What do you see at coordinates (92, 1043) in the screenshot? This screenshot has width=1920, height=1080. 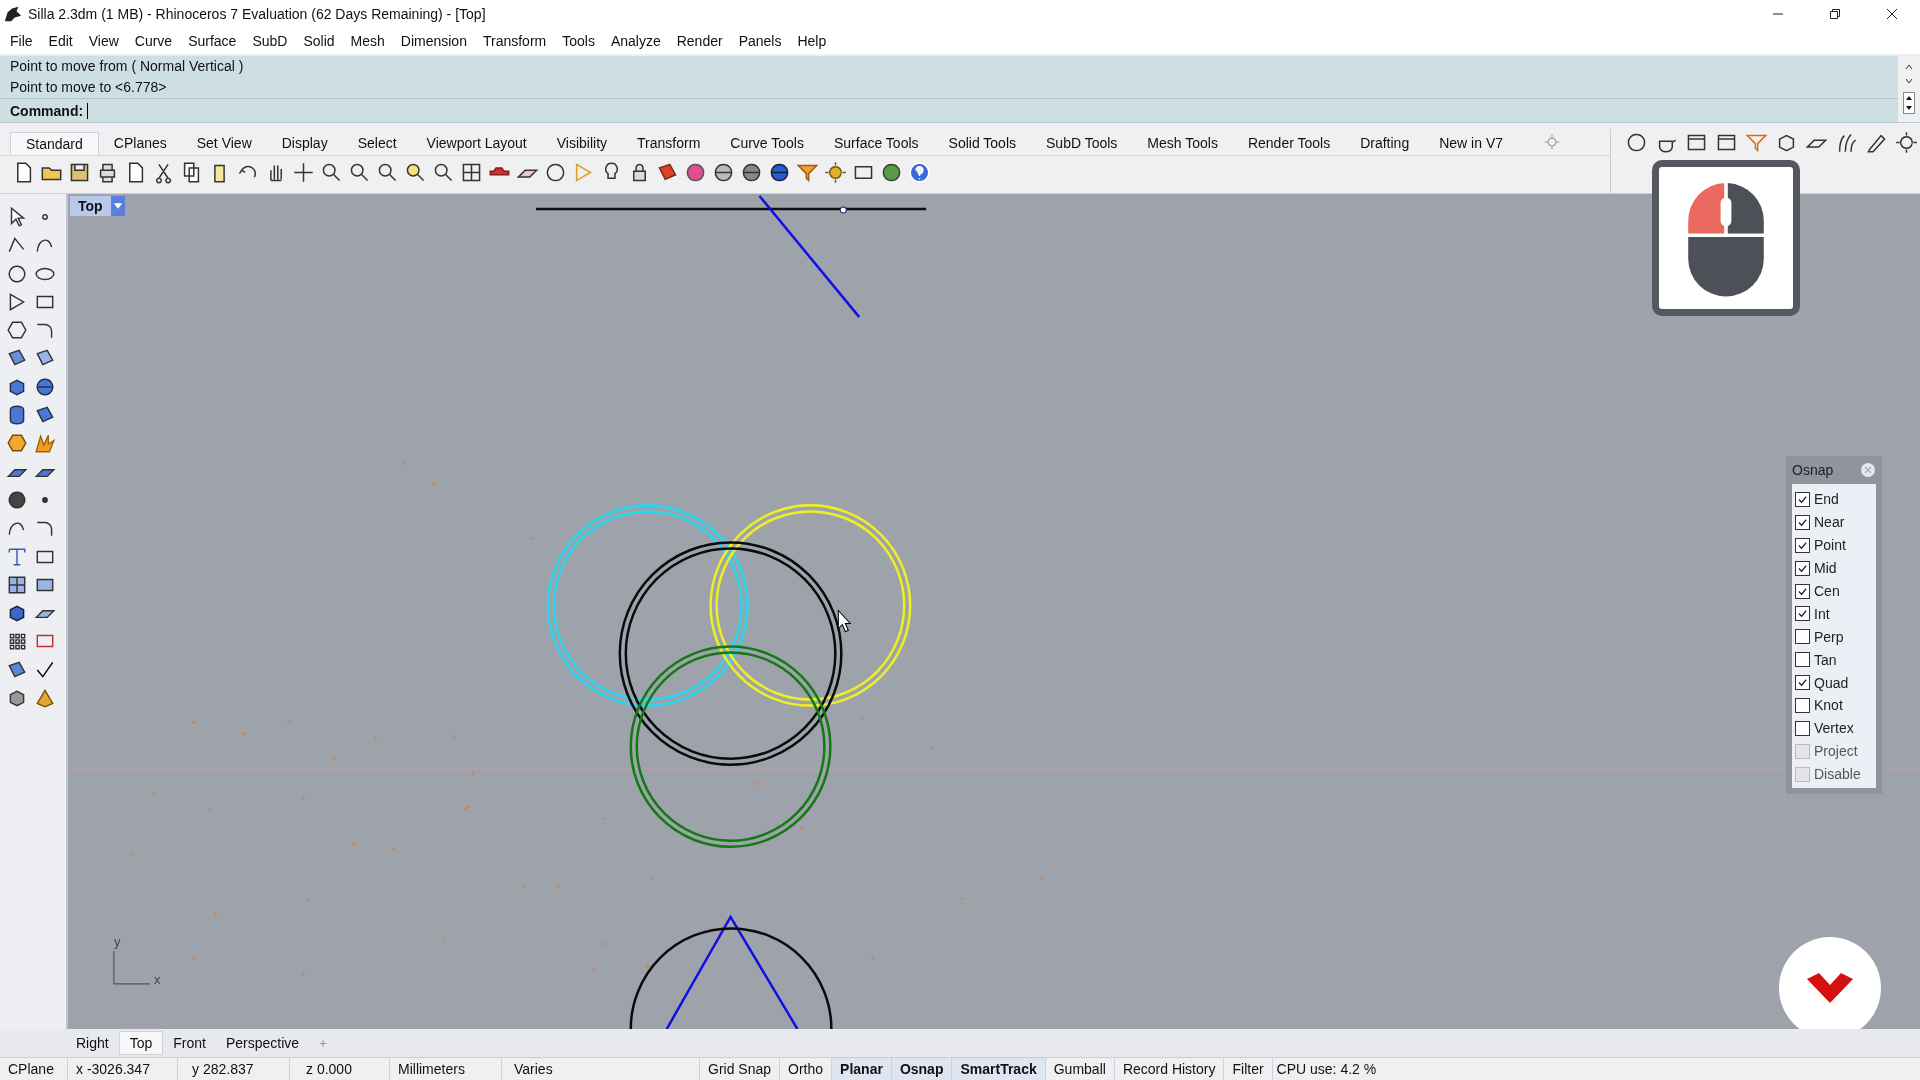 I see `viewport-tab: Right` at bounding box center [92, 1043].